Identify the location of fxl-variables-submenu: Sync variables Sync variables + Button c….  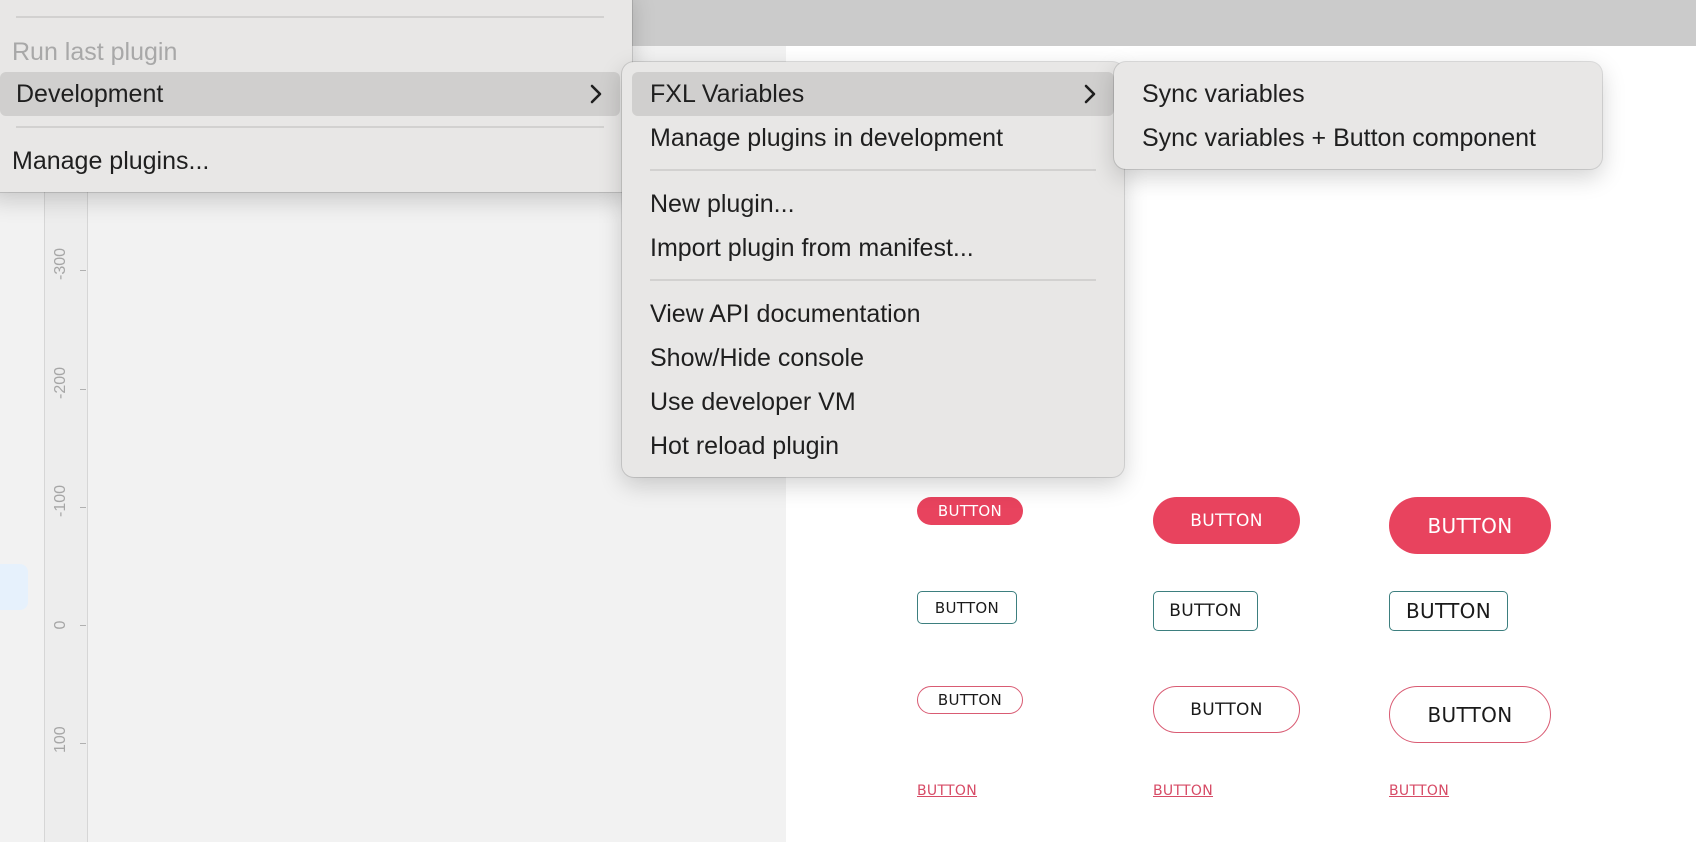
(1358, 115).